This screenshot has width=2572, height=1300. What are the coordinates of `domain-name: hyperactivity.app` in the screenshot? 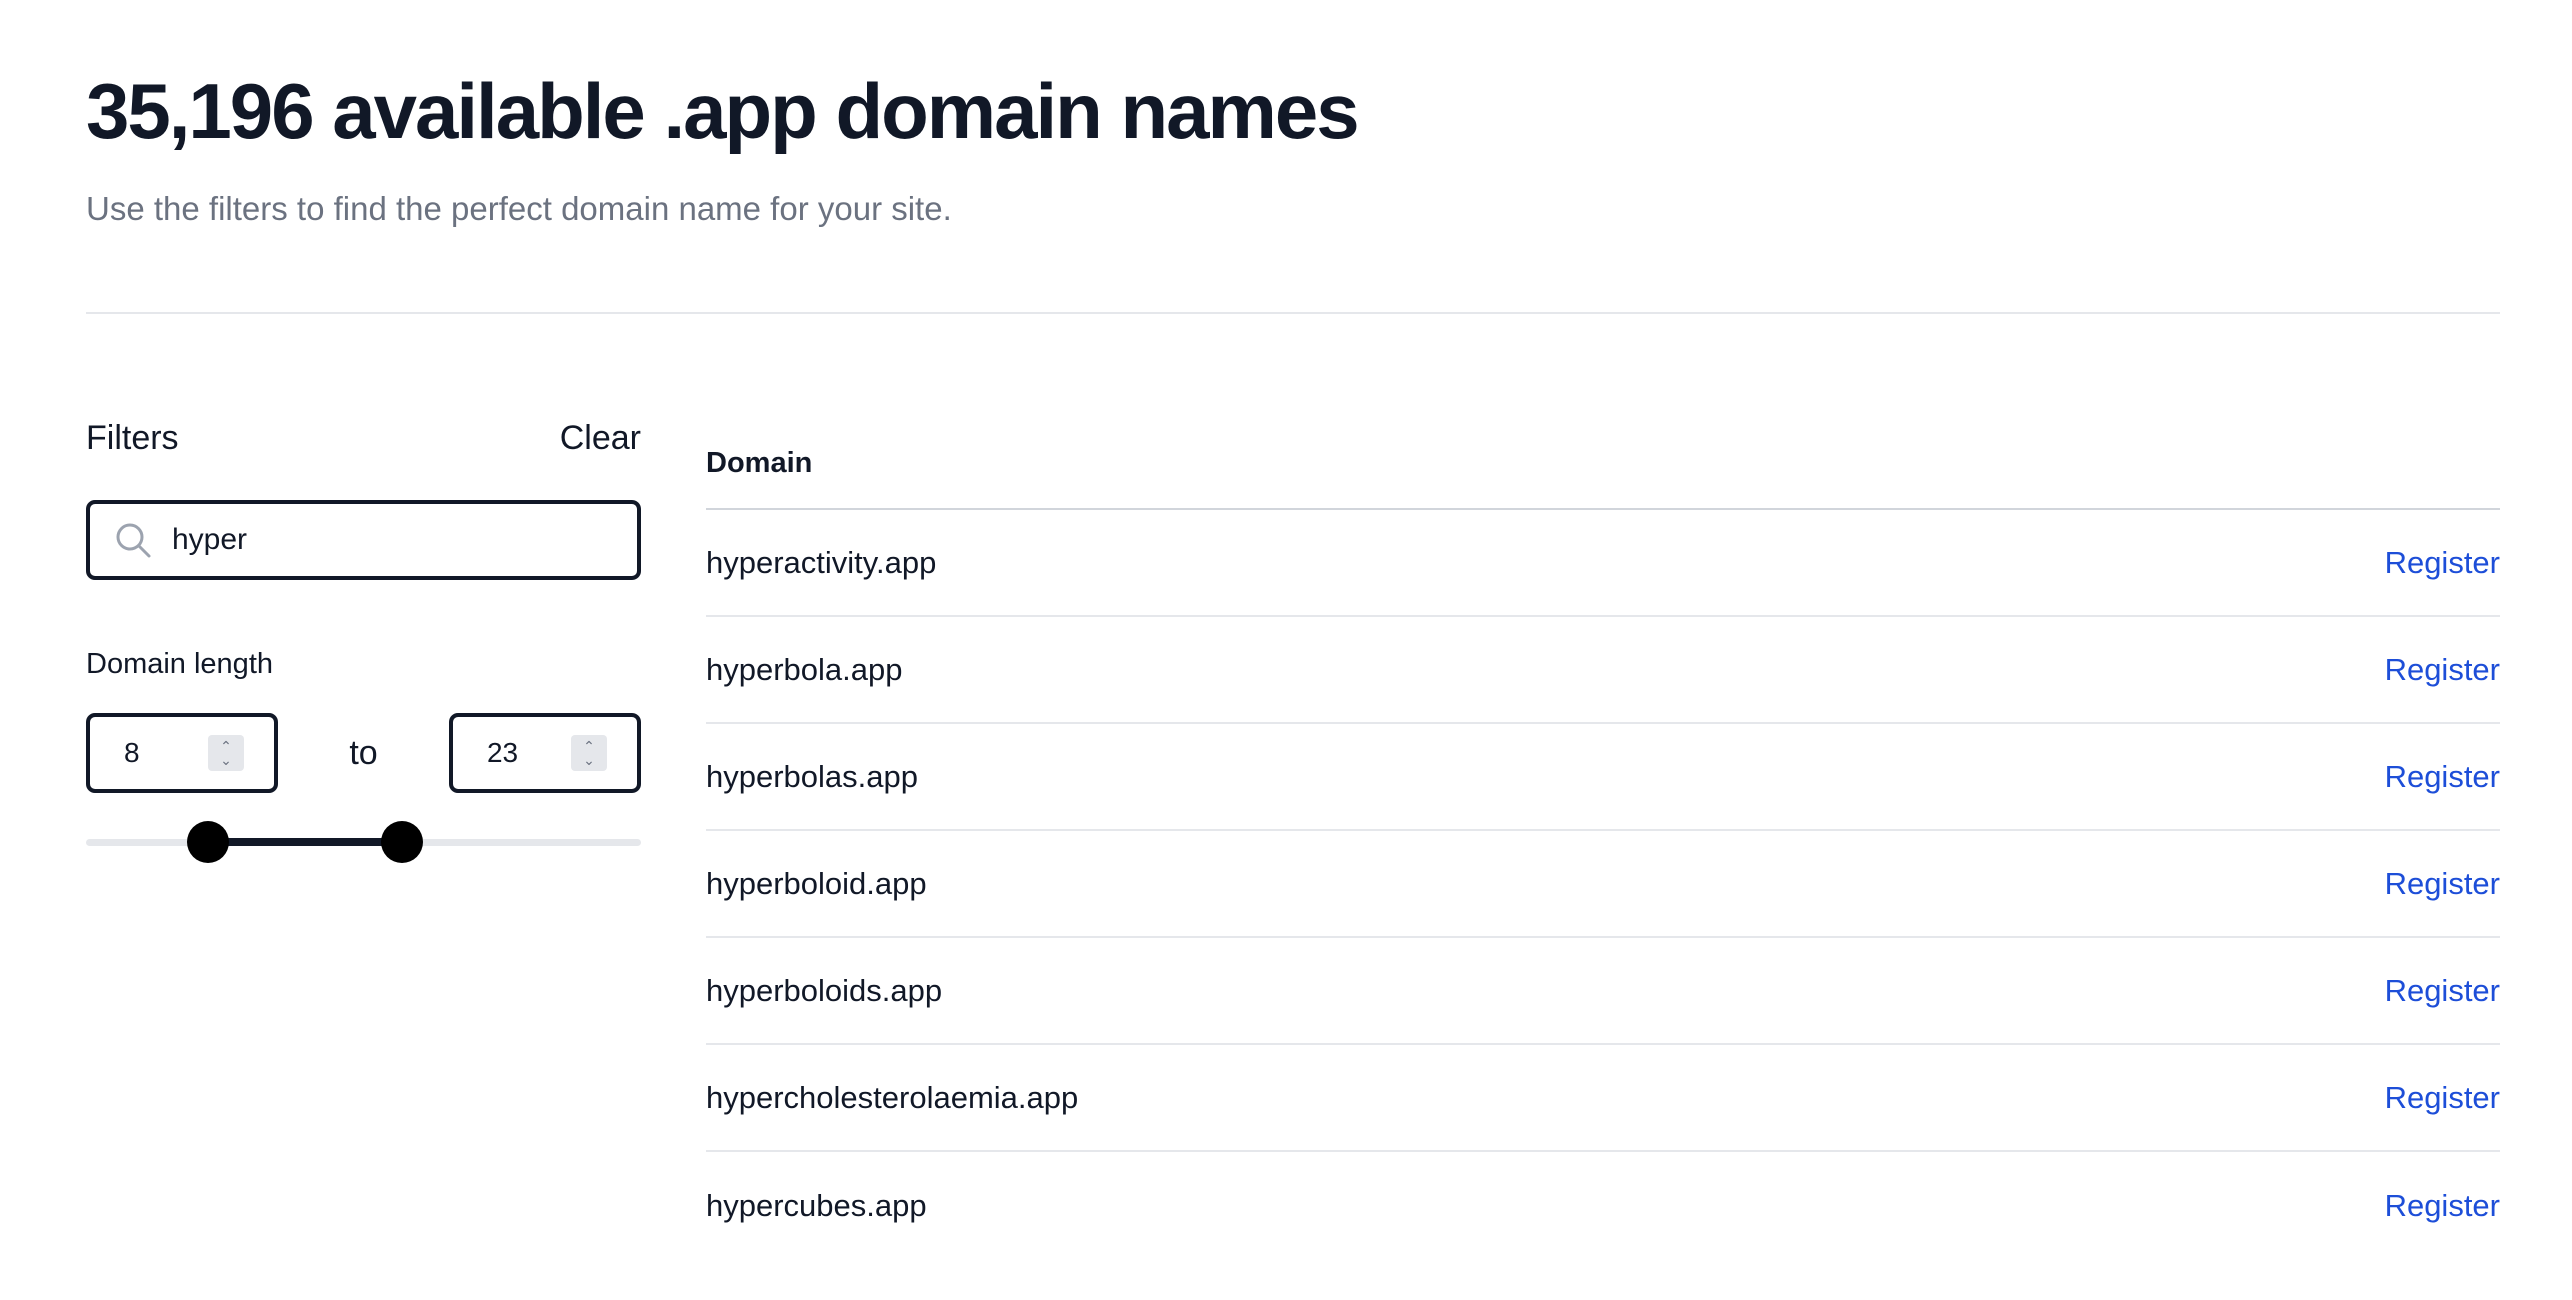 It's located at (821, 562).